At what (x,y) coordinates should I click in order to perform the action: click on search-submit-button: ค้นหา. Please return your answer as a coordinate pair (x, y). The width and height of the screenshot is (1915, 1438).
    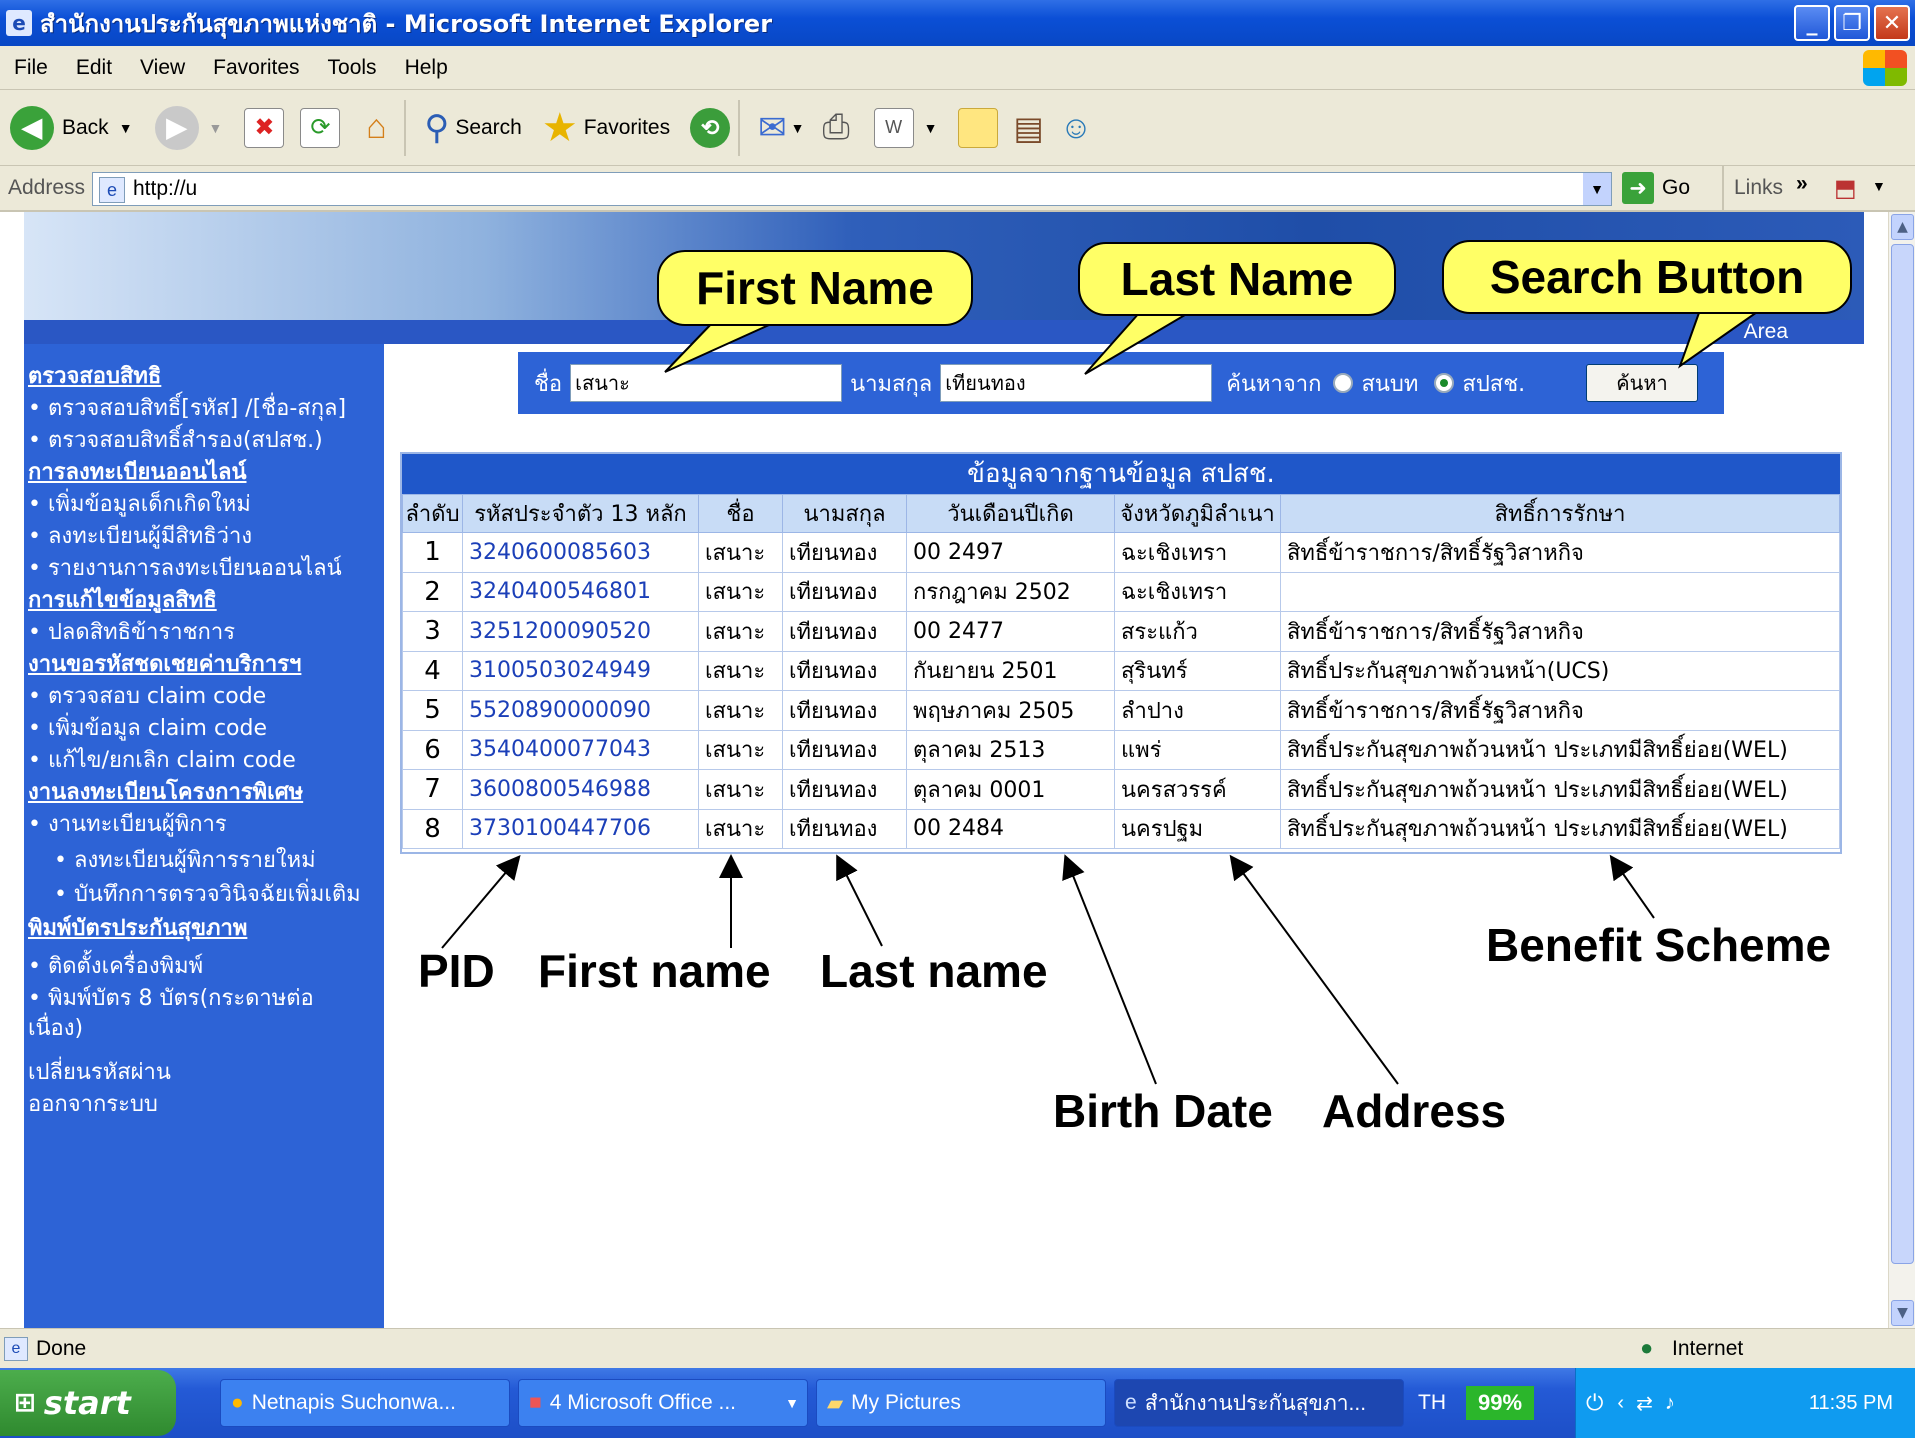
    Looking at the image, I should click on (1642, 383).